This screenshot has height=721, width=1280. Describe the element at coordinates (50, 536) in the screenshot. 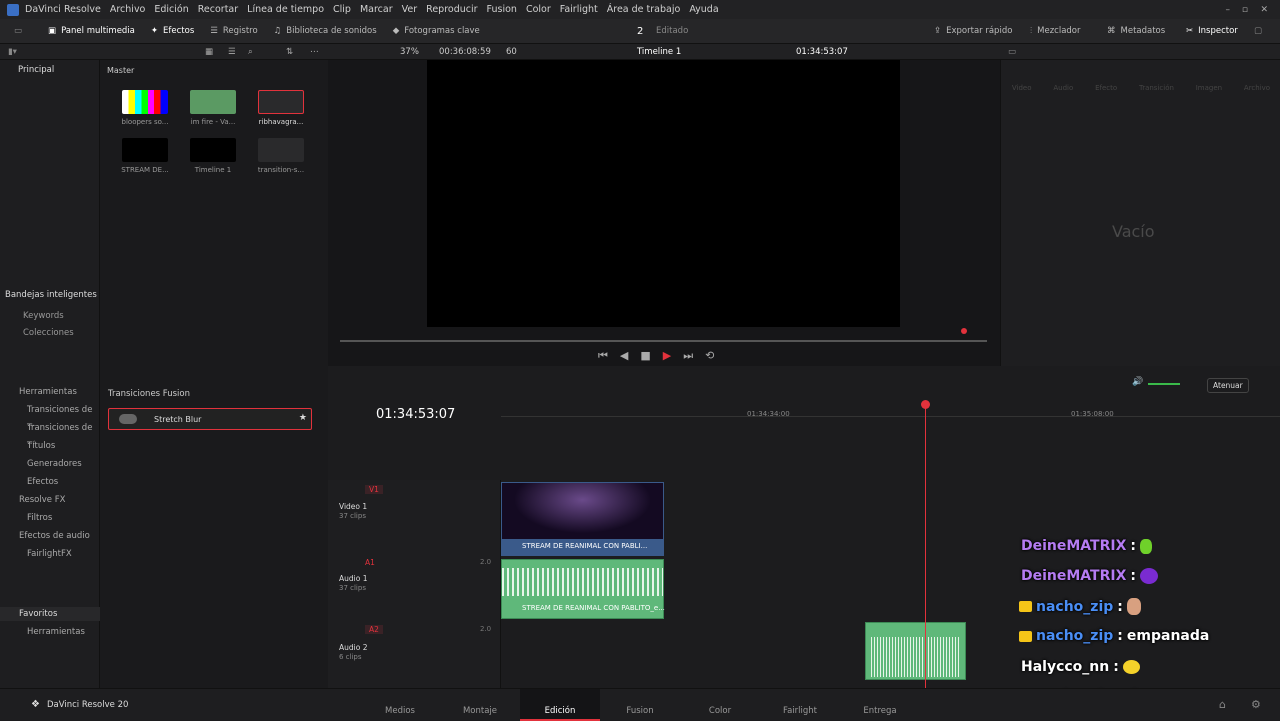

I see `tree-item: Efectos de audio` at that location.